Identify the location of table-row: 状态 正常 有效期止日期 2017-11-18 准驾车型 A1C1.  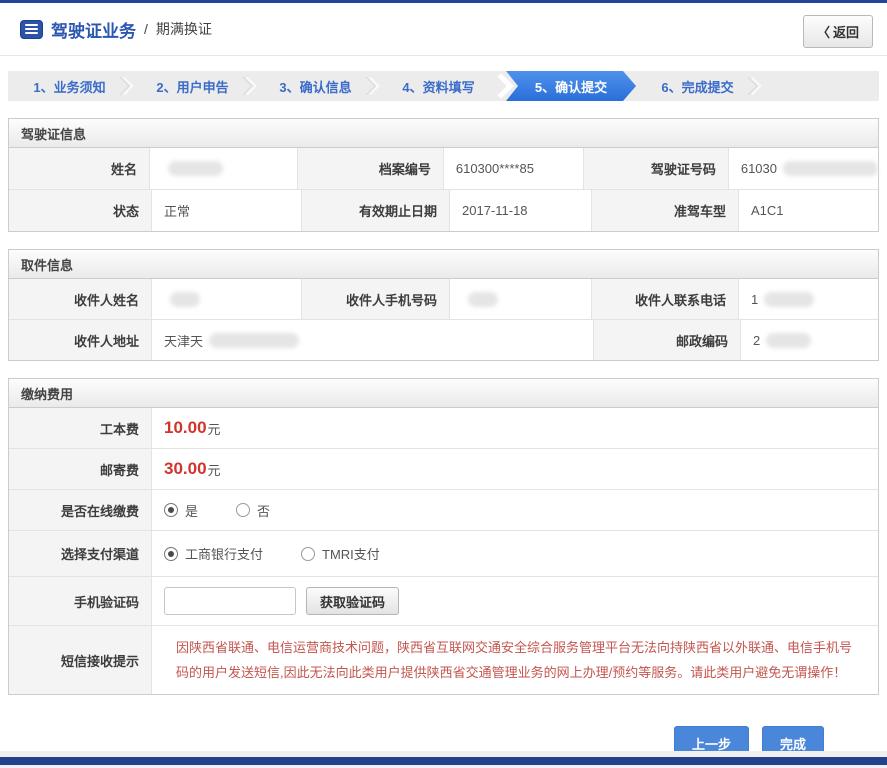
(443, 210).